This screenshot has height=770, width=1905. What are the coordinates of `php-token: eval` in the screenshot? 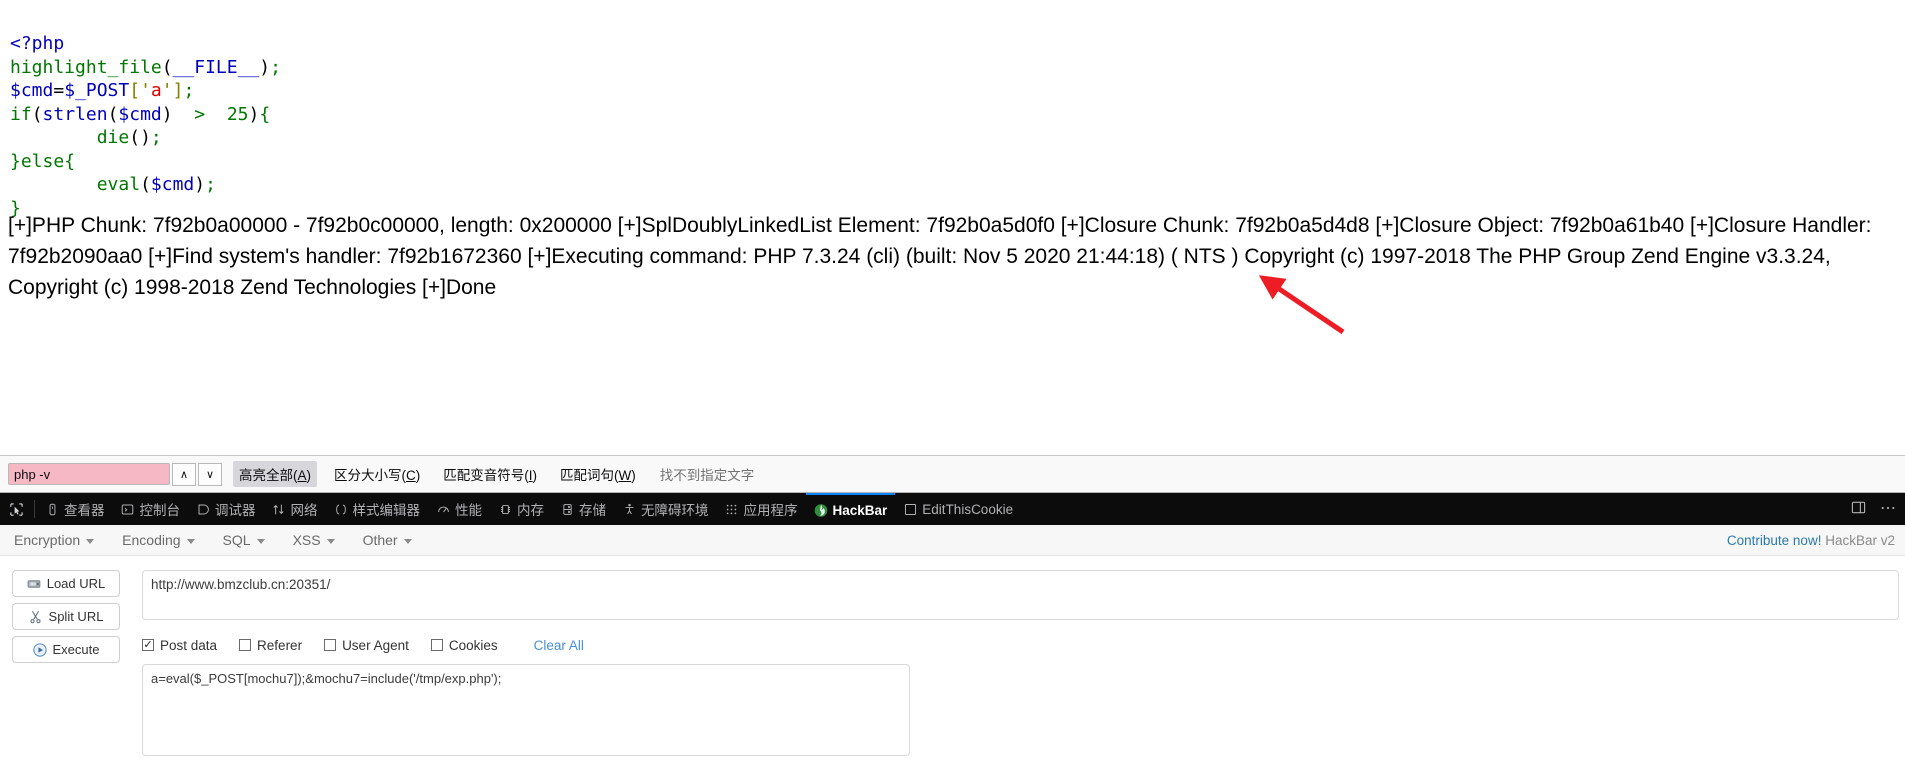 It's located at (118, 184).